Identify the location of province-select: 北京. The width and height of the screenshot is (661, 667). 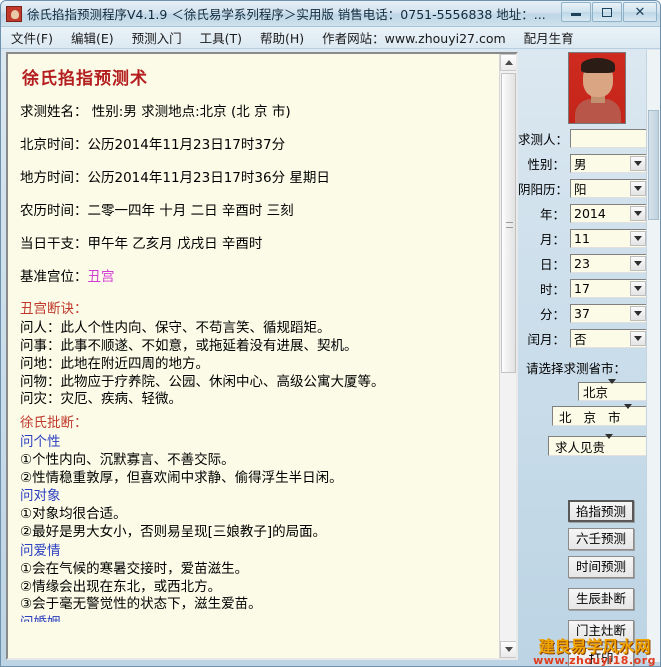
(617, 390).